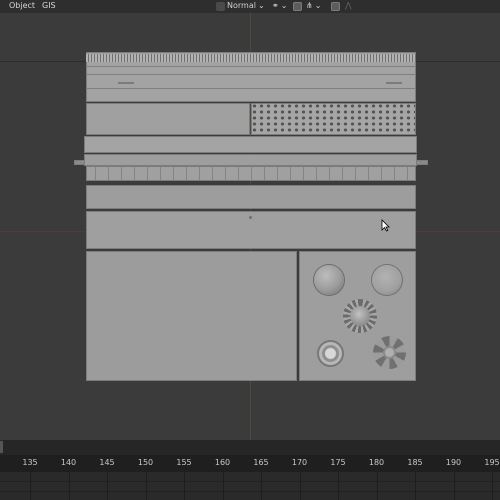 The image size is (500, 500). What do you see at coordinates (145, 462) in the screenshot?
I see `frame-label: 150` at bounding box center [145, 462].